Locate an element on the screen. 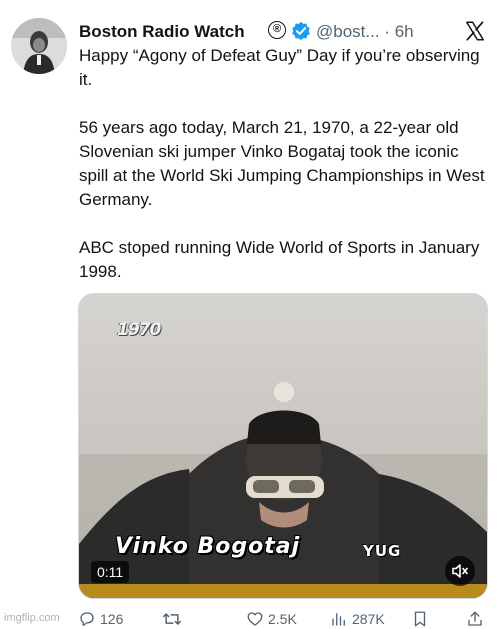  registered-mark: ® is located at coordinates (277, 30).